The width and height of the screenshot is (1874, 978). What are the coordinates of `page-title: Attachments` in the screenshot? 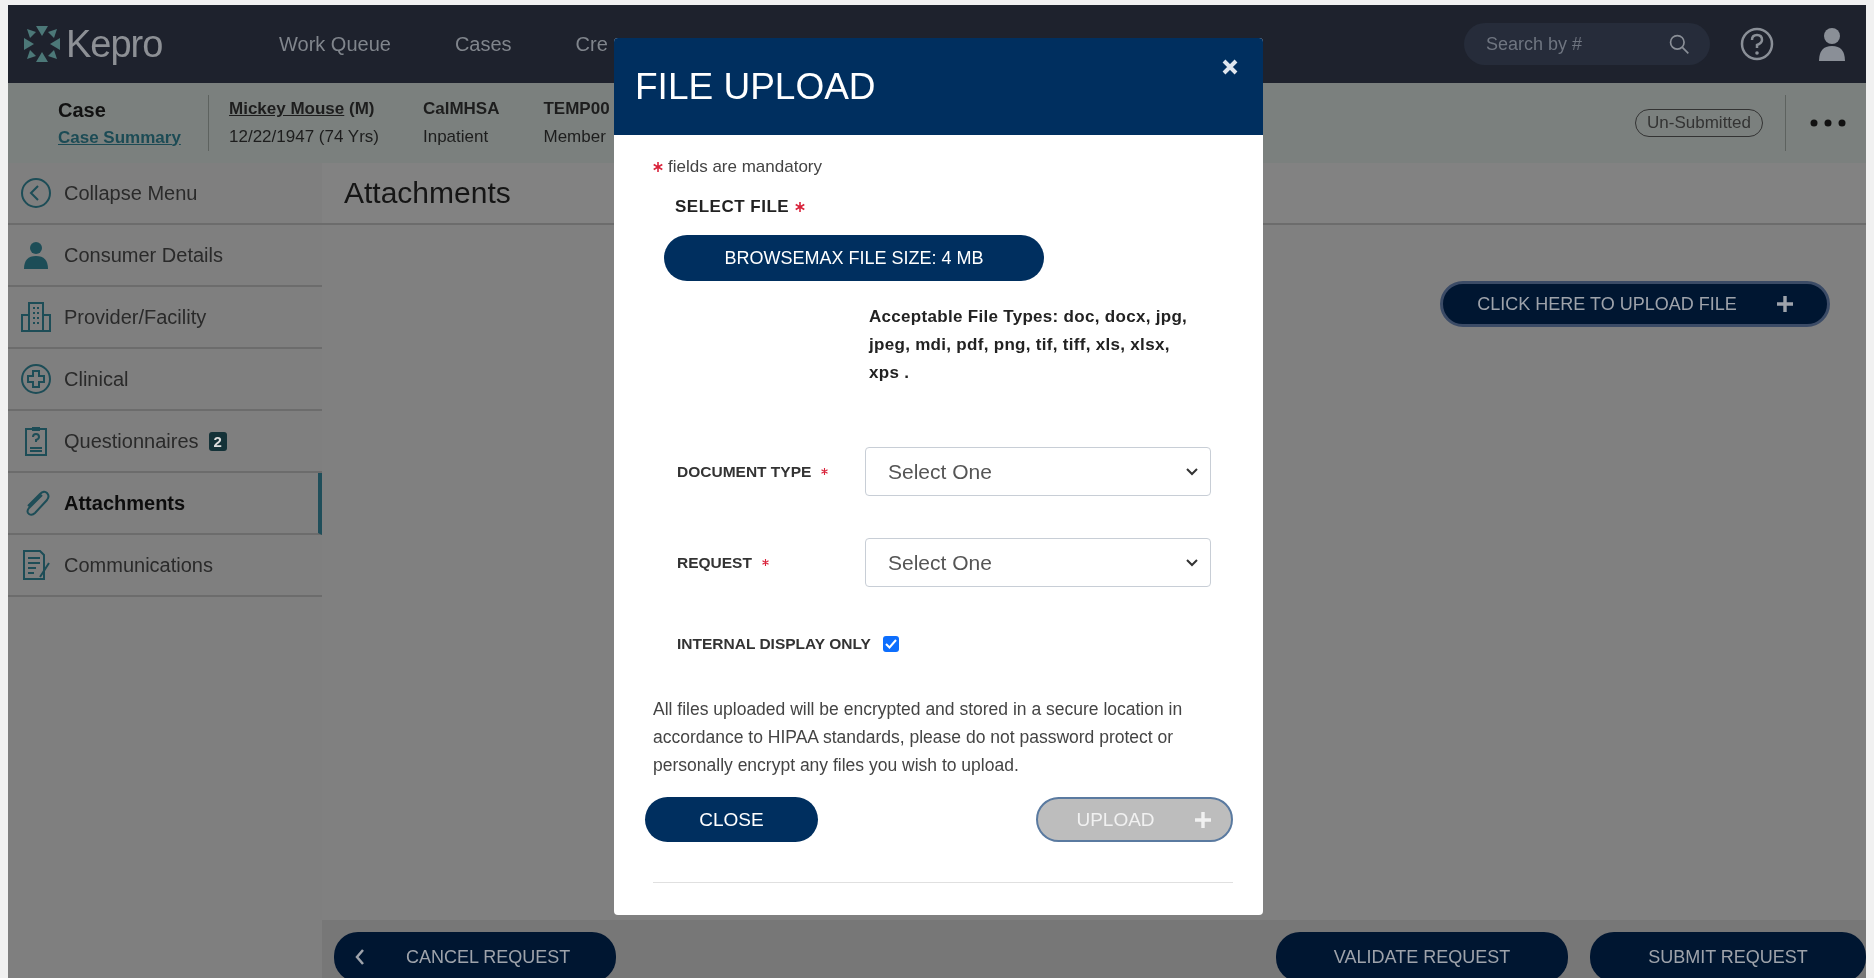 It's located at (427, 193).